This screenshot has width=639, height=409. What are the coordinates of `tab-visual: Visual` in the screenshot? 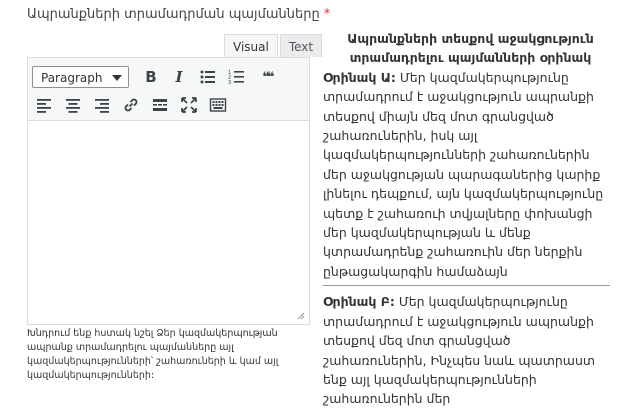 It's located at (251, 45).